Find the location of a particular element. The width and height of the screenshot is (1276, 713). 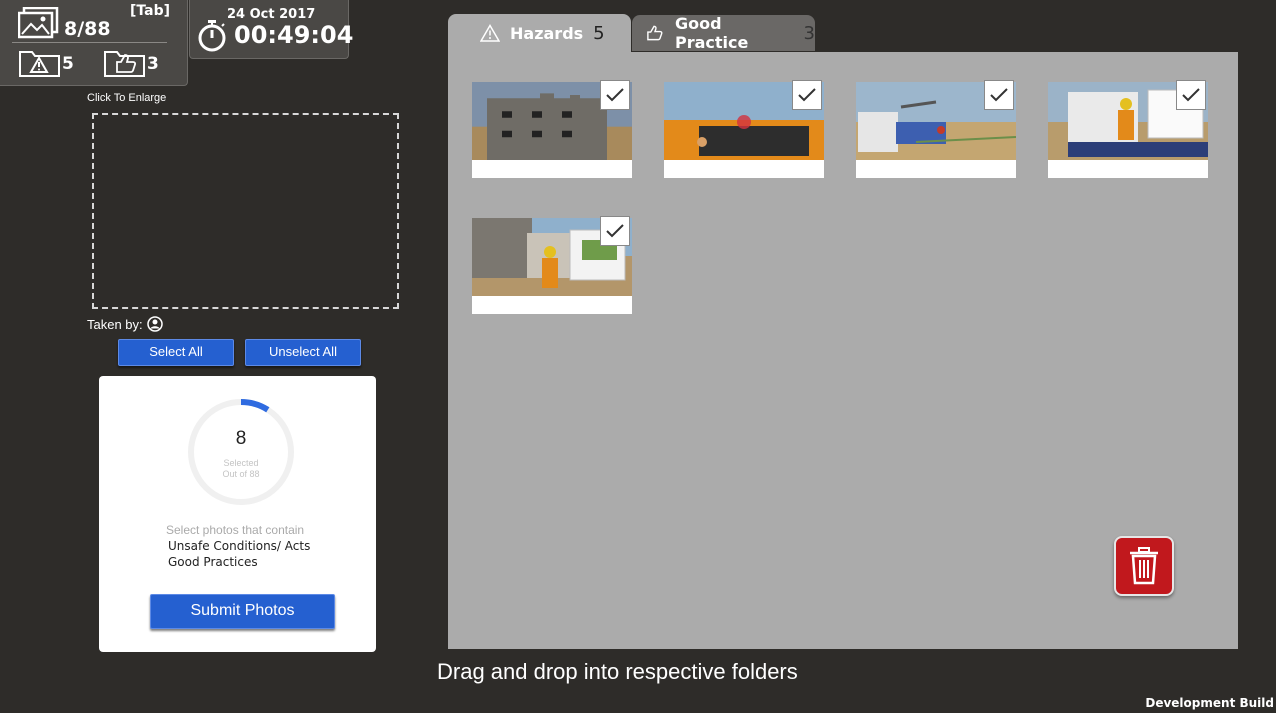

development-build-label: Development Build is located at coordinates (1209, 703).